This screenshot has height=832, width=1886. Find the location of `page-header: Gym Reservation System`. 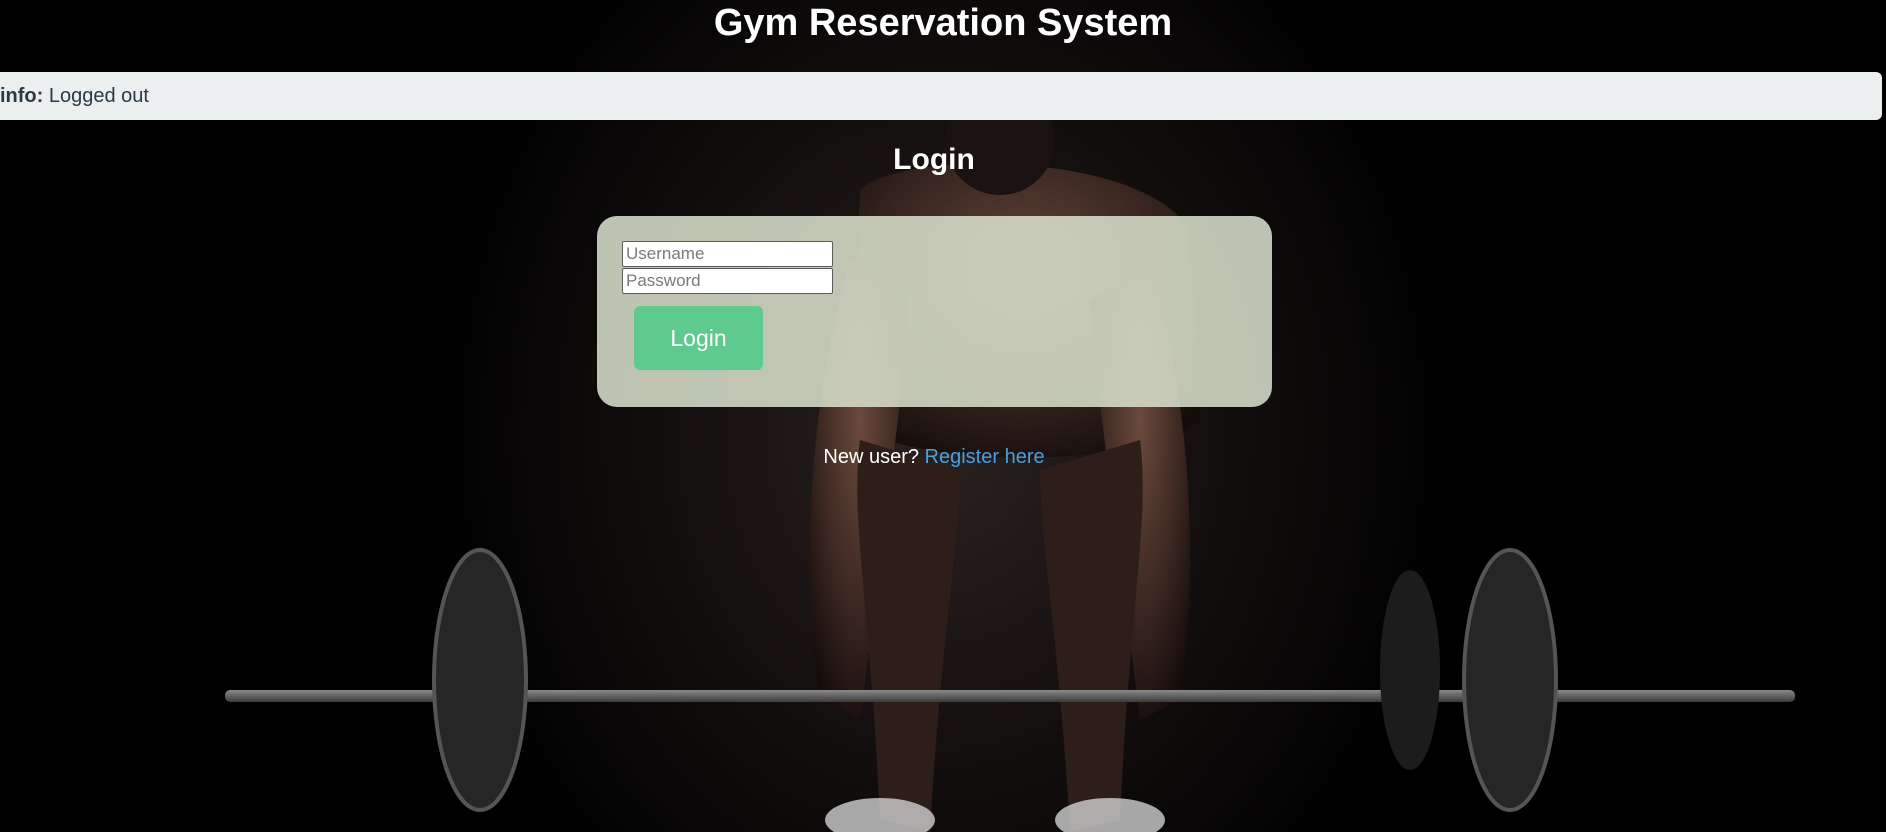

page-header: Gym Reservation System is located at coordinates (943, 23).